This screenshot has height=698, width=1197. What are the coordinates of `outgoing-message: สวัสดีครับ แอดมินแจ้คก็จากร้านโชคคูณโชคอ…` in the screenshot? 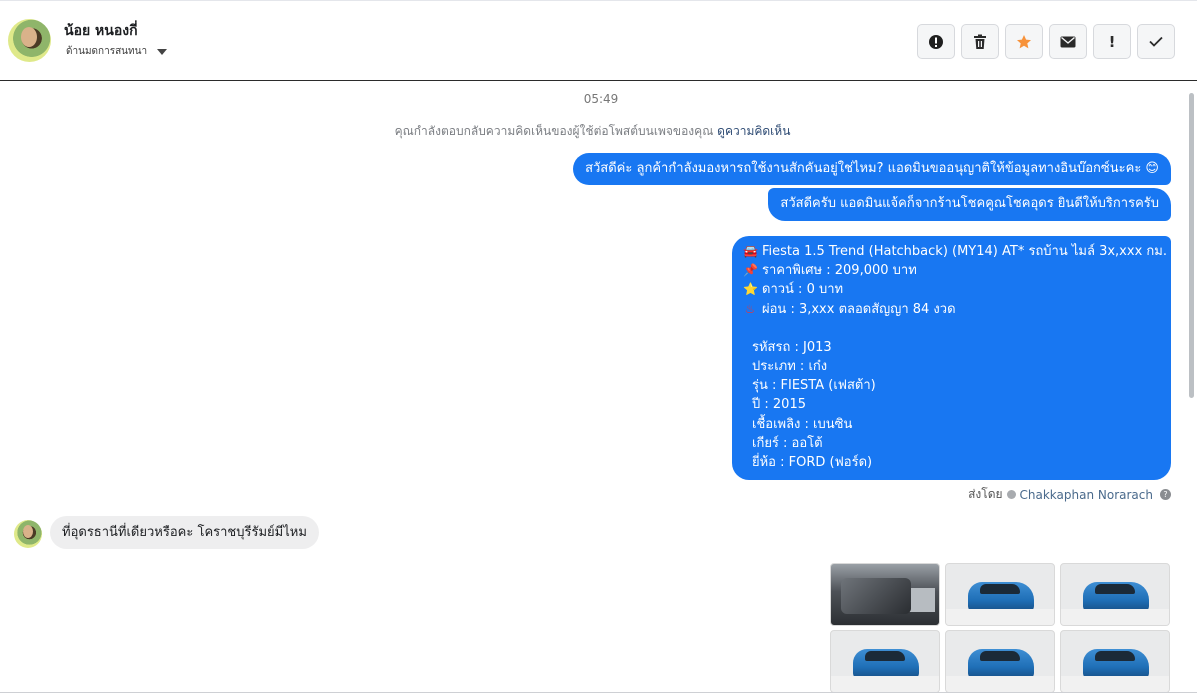 It's located at (969, 204).